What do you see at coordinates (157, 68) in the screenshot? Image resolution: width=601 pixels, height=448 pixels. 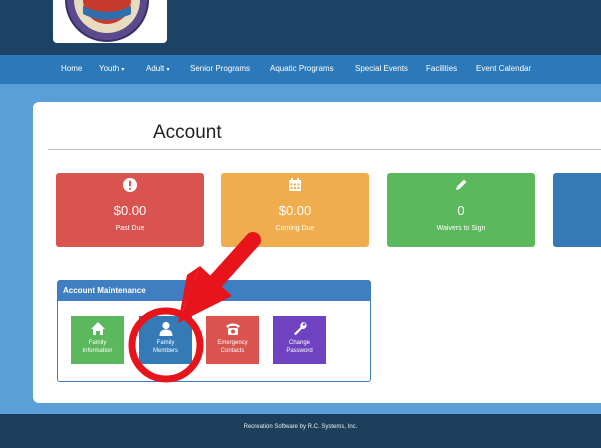 I see `nav-adult: Adult ▾` at bounding box center [157, 68].